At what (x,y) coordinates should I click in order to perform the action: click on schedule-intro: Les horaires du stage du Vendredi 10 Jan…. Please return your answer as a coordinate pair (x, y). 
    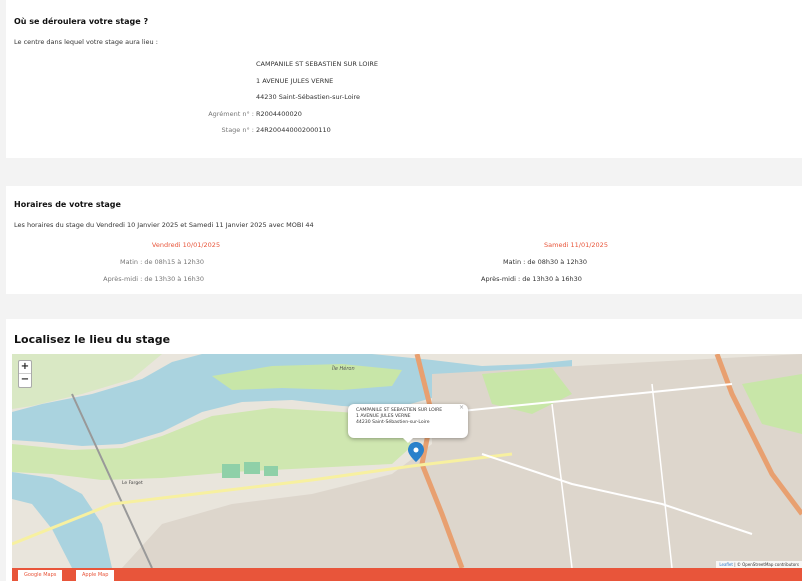
    Looking at the image, I should click on (164, 225).